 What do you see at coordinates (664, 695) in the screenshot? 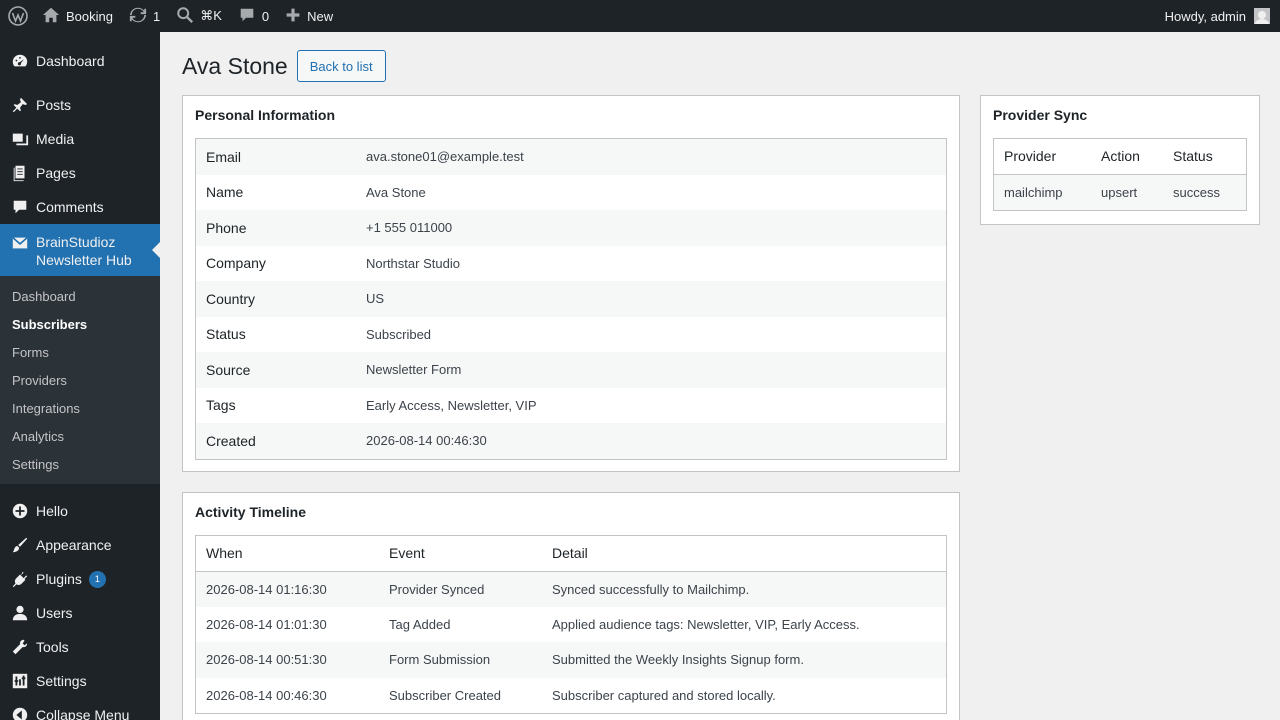
I see `cell-detail: Subscriber captured and stored locally.` at bounding box center [664, 695].